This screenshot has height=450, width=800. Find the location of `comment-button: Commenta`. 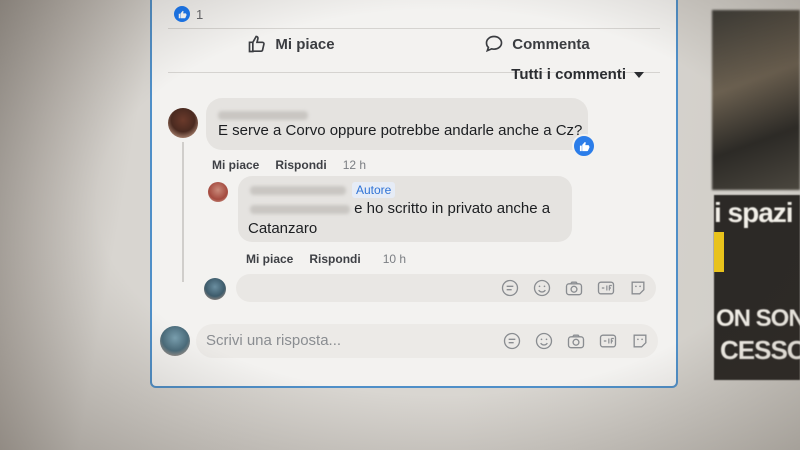

comment-button: Commenta is located at coordinates (537, 44).